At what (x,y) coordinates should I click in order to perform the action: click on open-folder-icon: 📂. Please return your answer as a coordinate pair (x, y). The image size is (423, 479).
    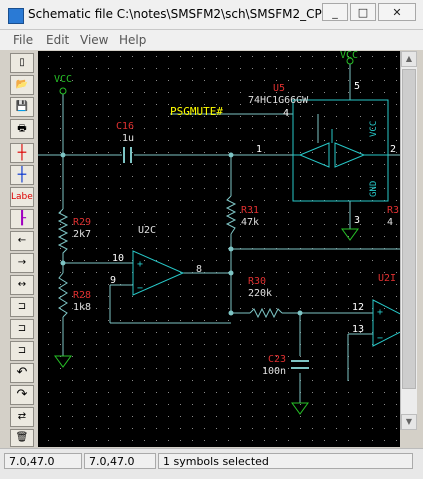
    Looking at the image, I should click on (22, 85).